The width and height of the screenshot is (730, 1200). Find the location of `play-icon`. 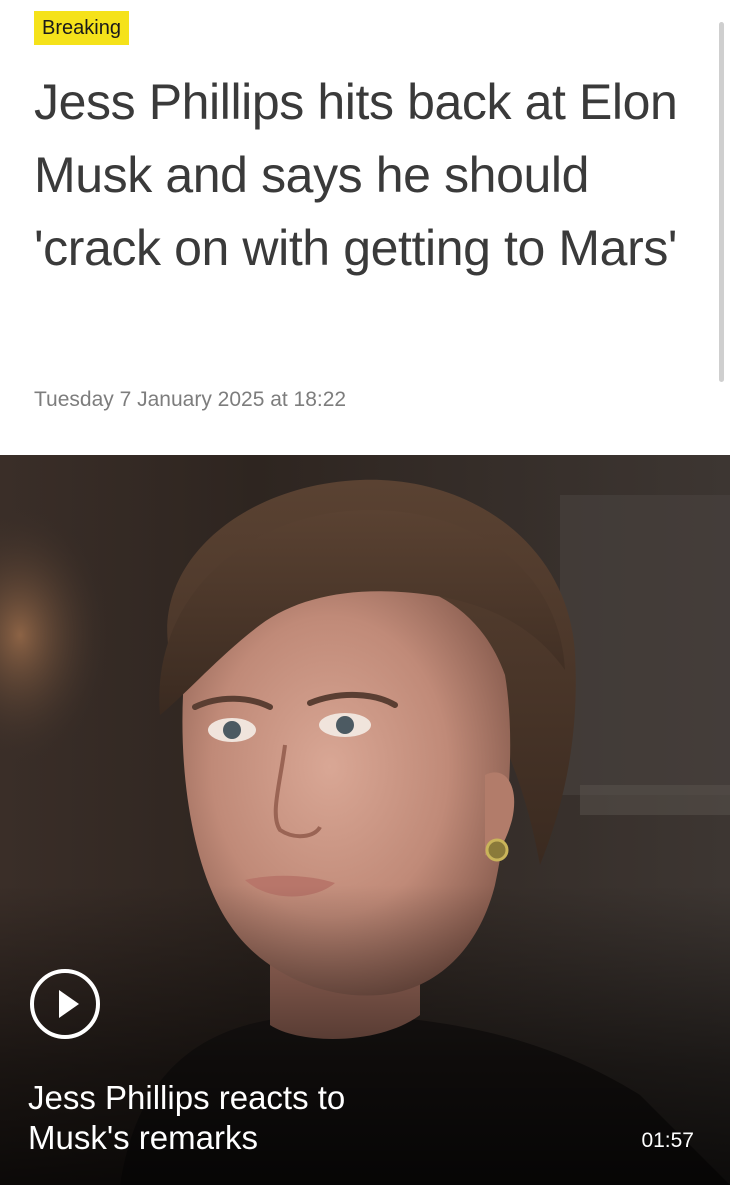

play-icon is located at coordinates (69, 1004).